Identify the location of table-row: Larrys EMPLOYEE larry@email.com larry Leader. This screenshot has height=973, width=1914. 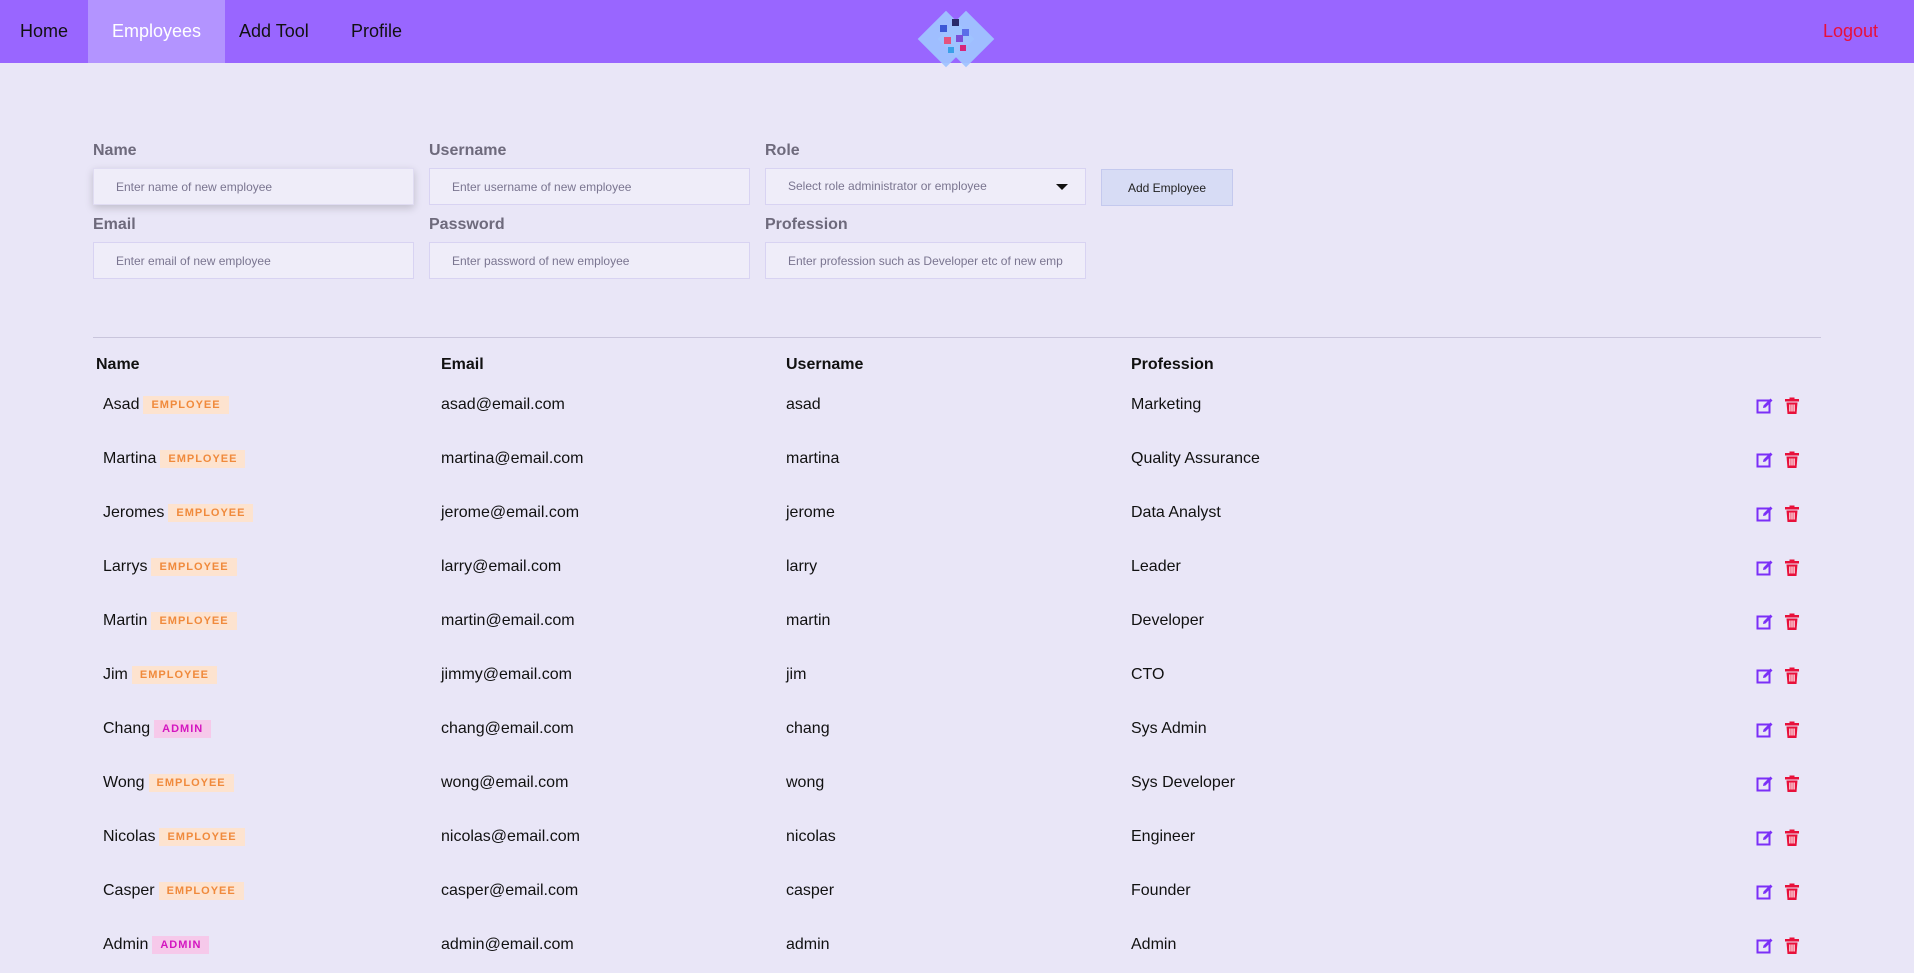
(957, 583).